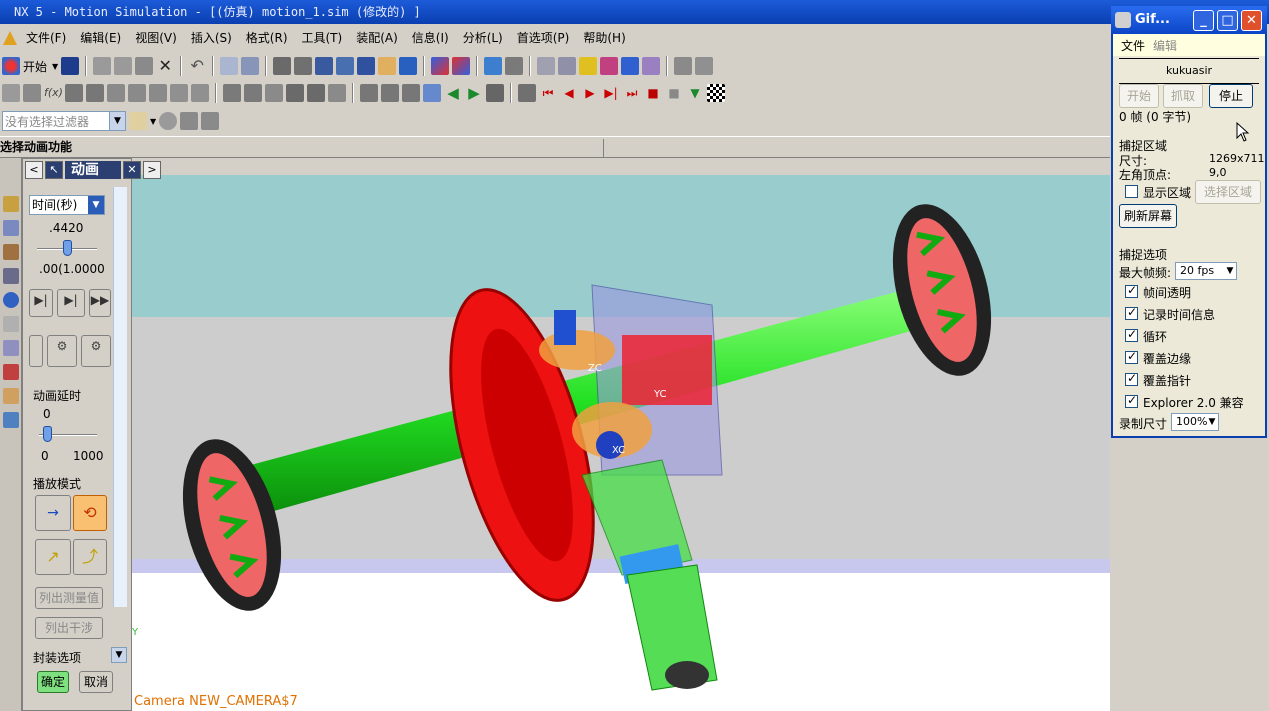  I want to click on stop-icon: ■, so click(653, 93).